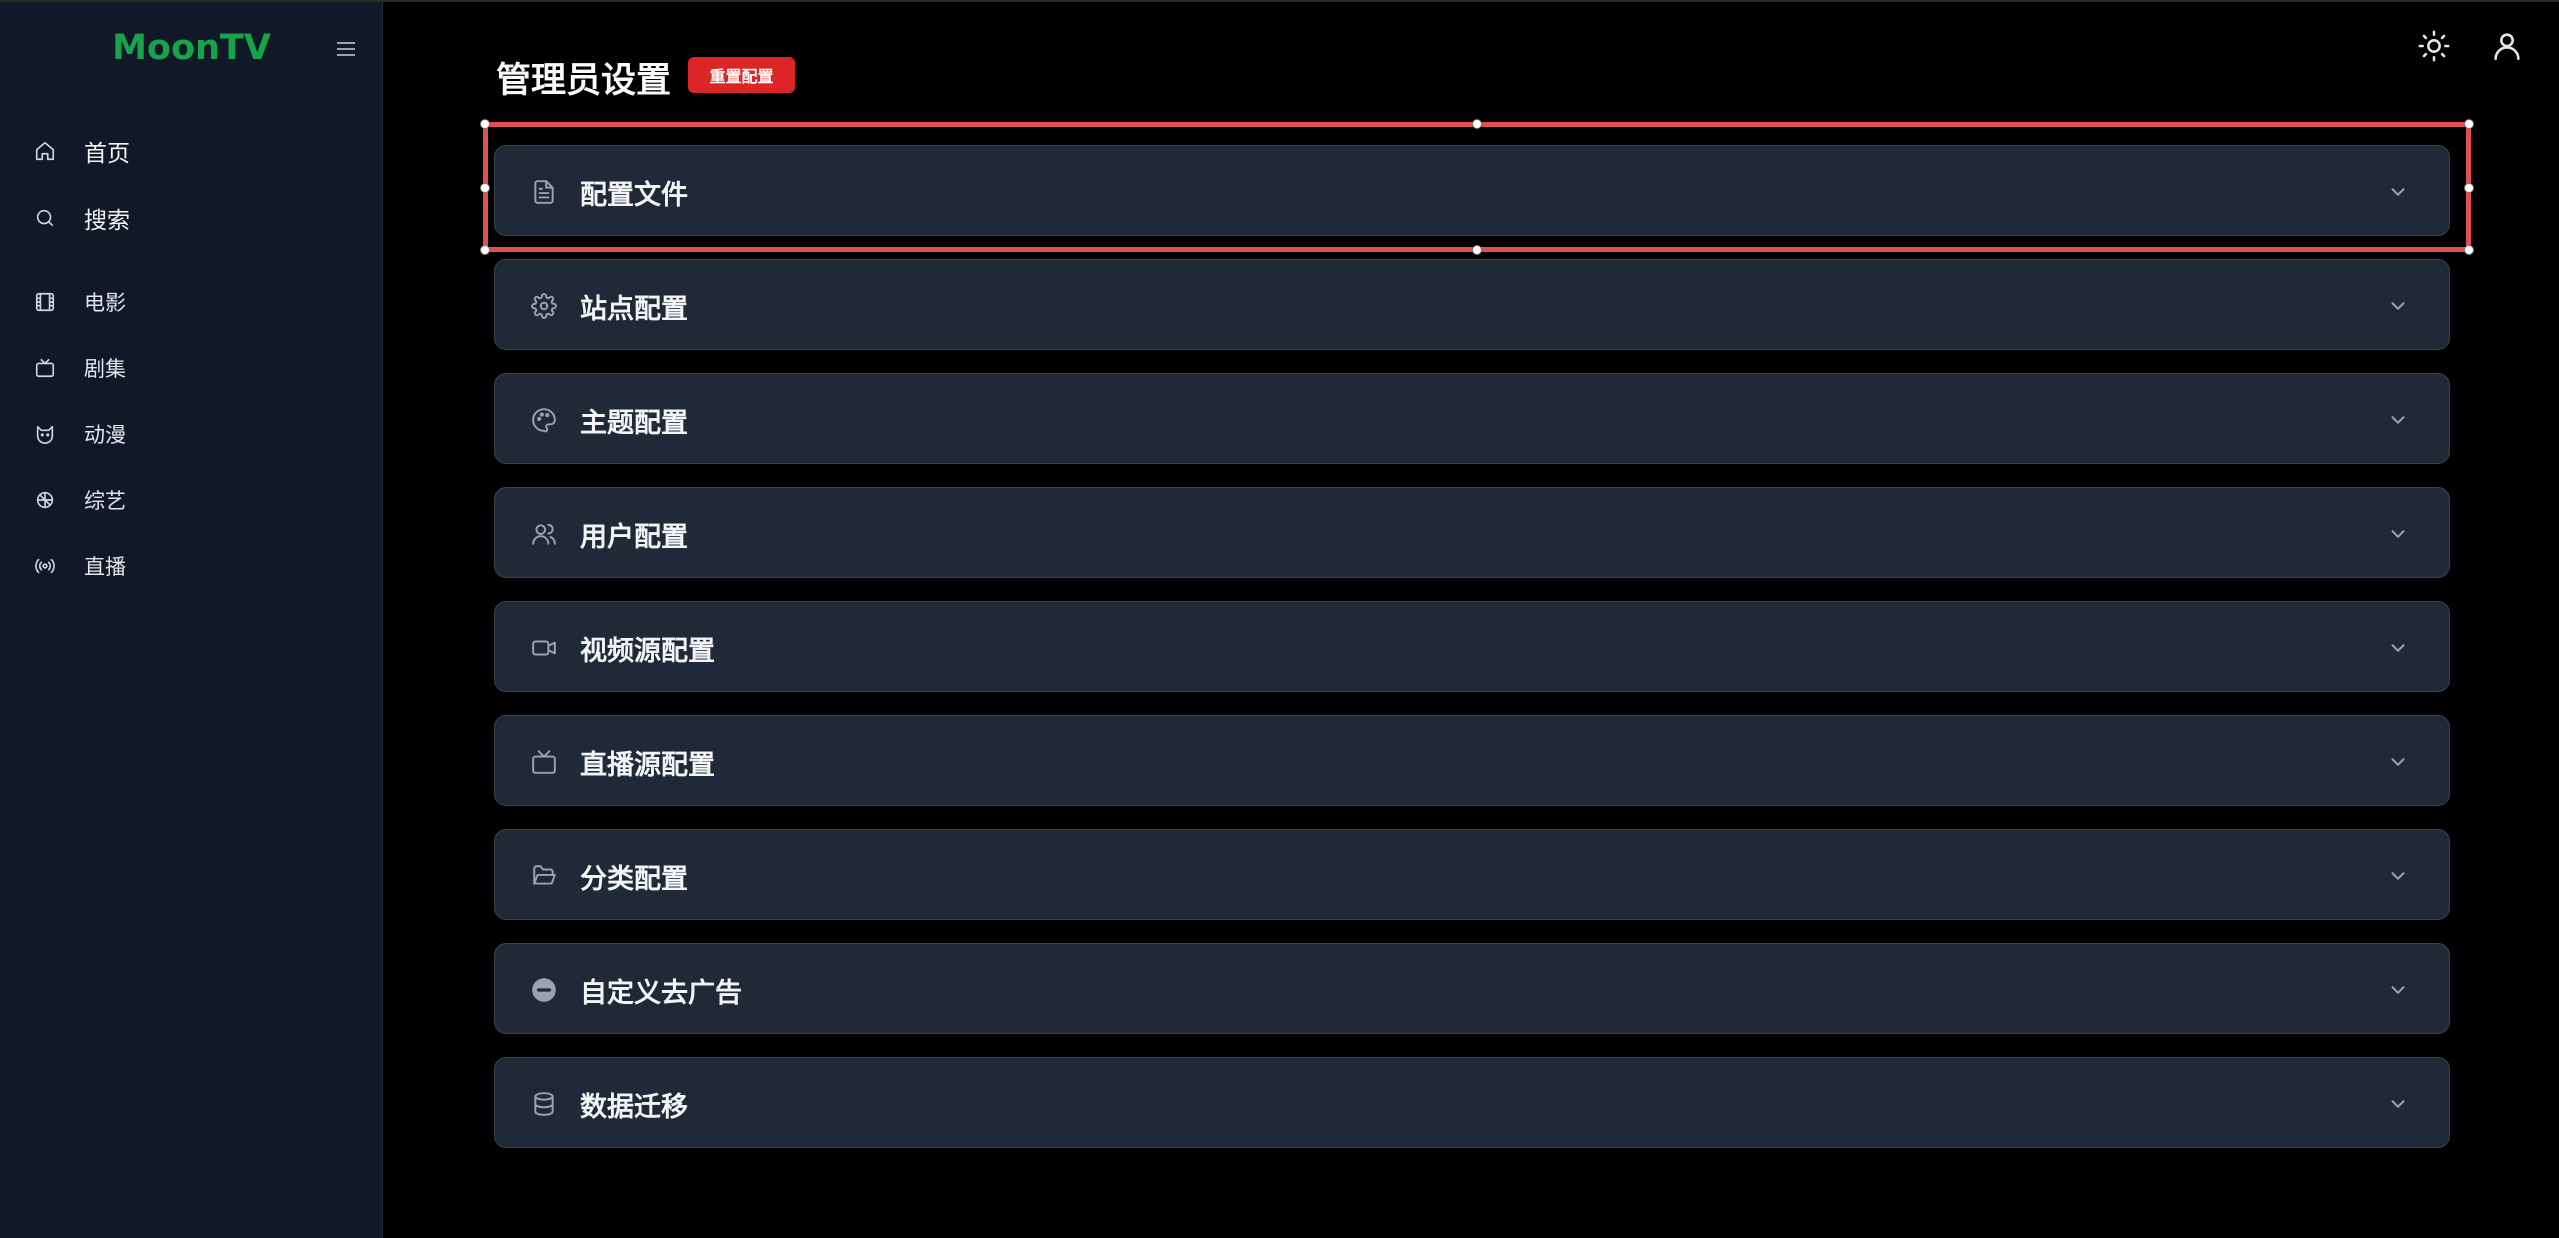 Image resolution: width=2559 pixels, height=1238 pixels. What do you see at coordinates (107, 154) in the screenshot?
I see `sidebar-item-label: 首页` at bounding box center [107, 154].